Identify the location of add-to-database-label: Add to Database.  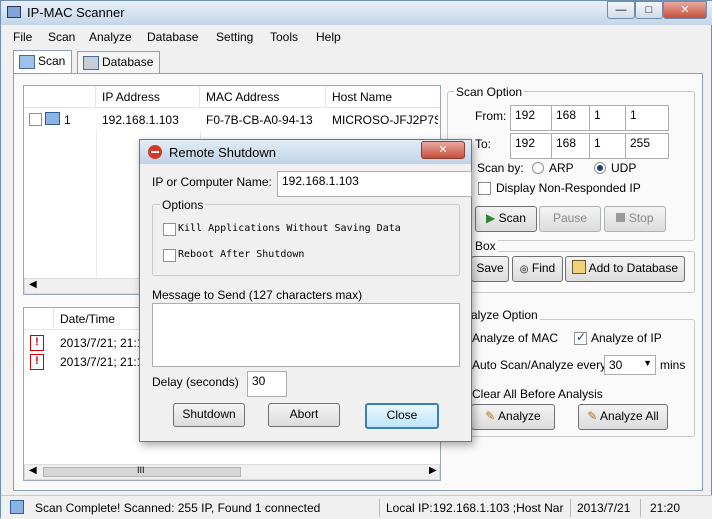
(633, 268).